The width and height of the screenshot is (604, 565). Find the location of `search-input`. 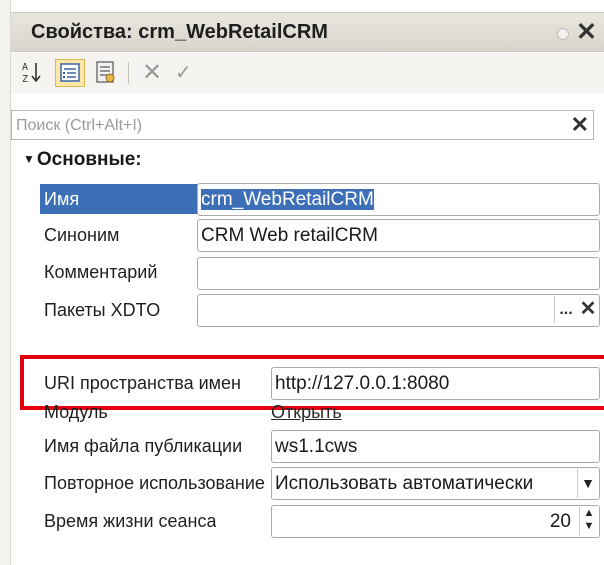

search-input is located at coordinates (286, 126).